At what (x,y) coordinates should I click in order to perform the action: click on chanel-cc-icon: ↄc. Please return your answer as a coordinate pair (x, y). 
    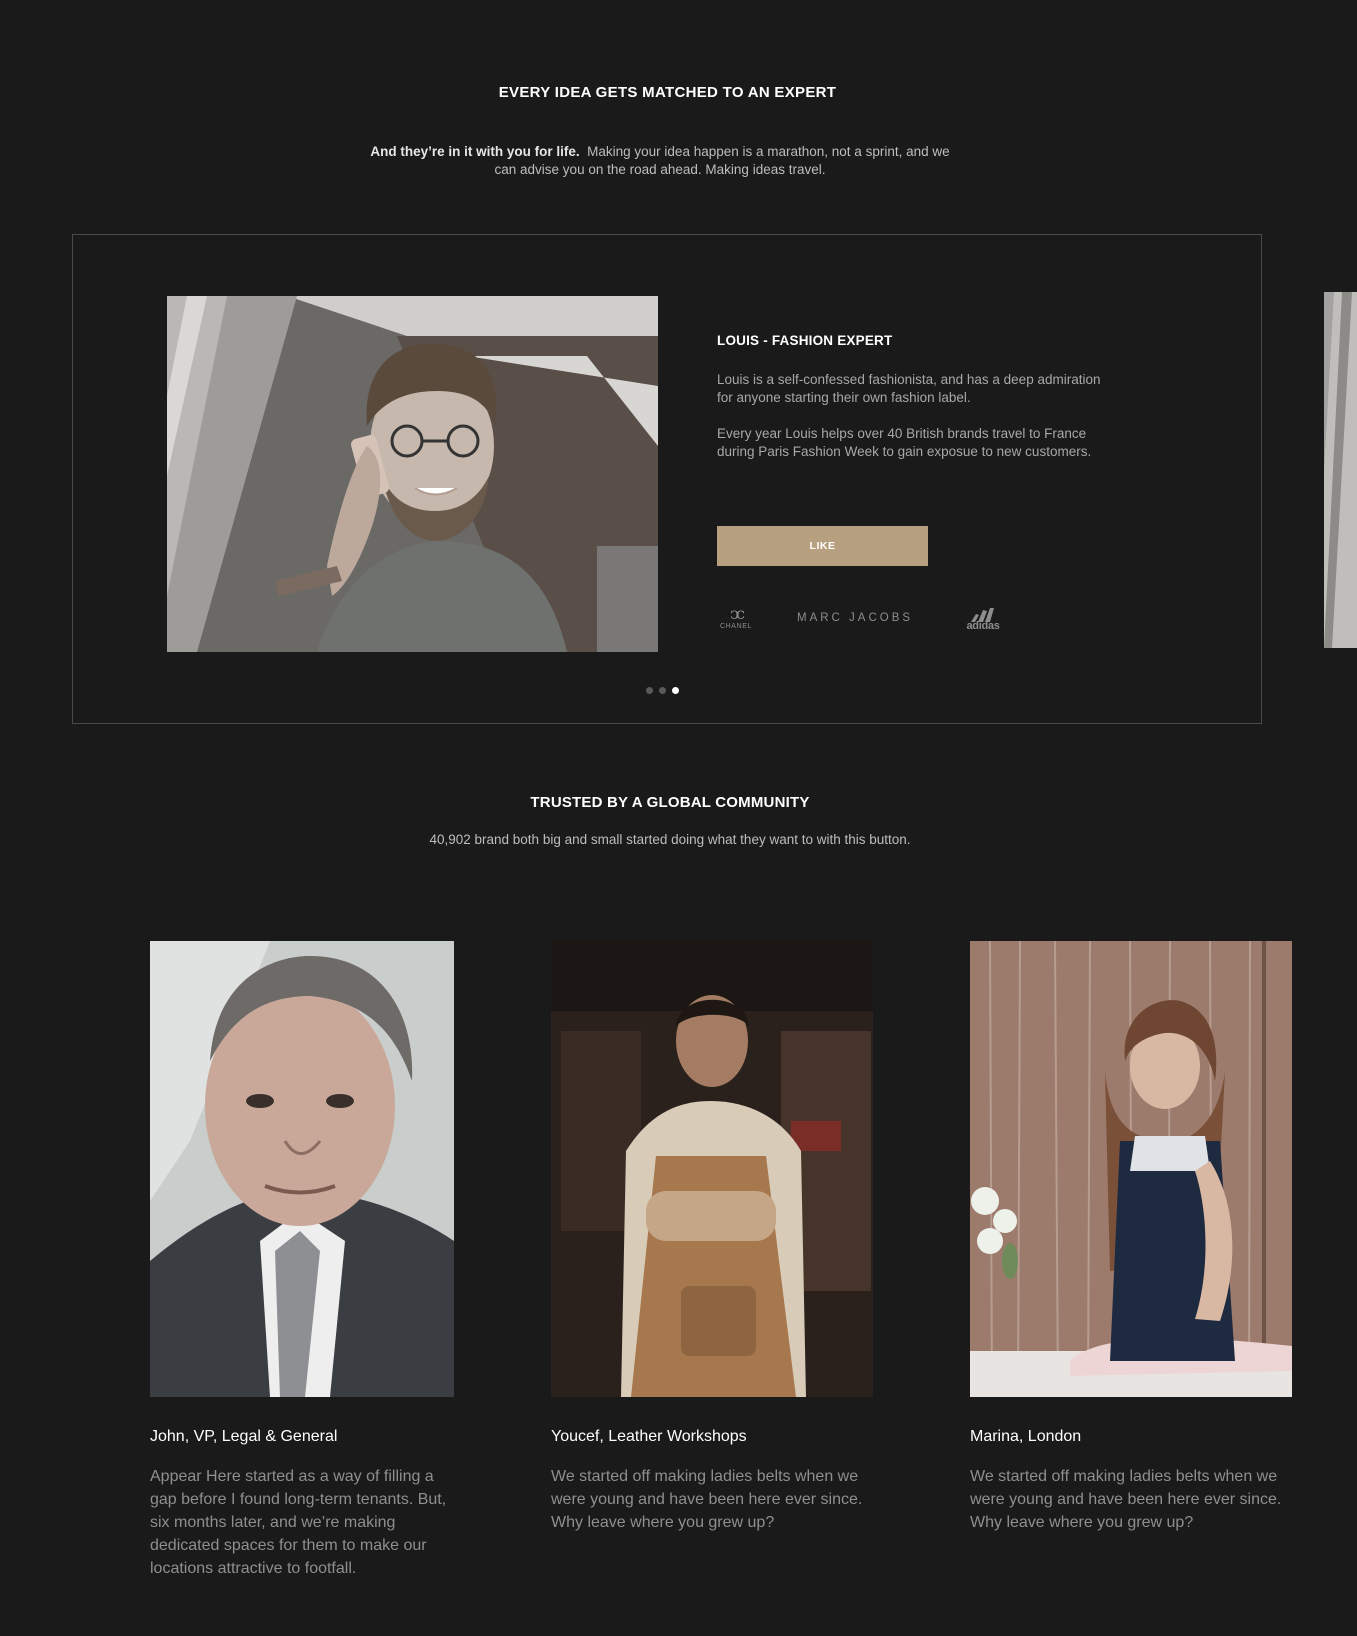
    Looking at the image, I should click on (737, 613).